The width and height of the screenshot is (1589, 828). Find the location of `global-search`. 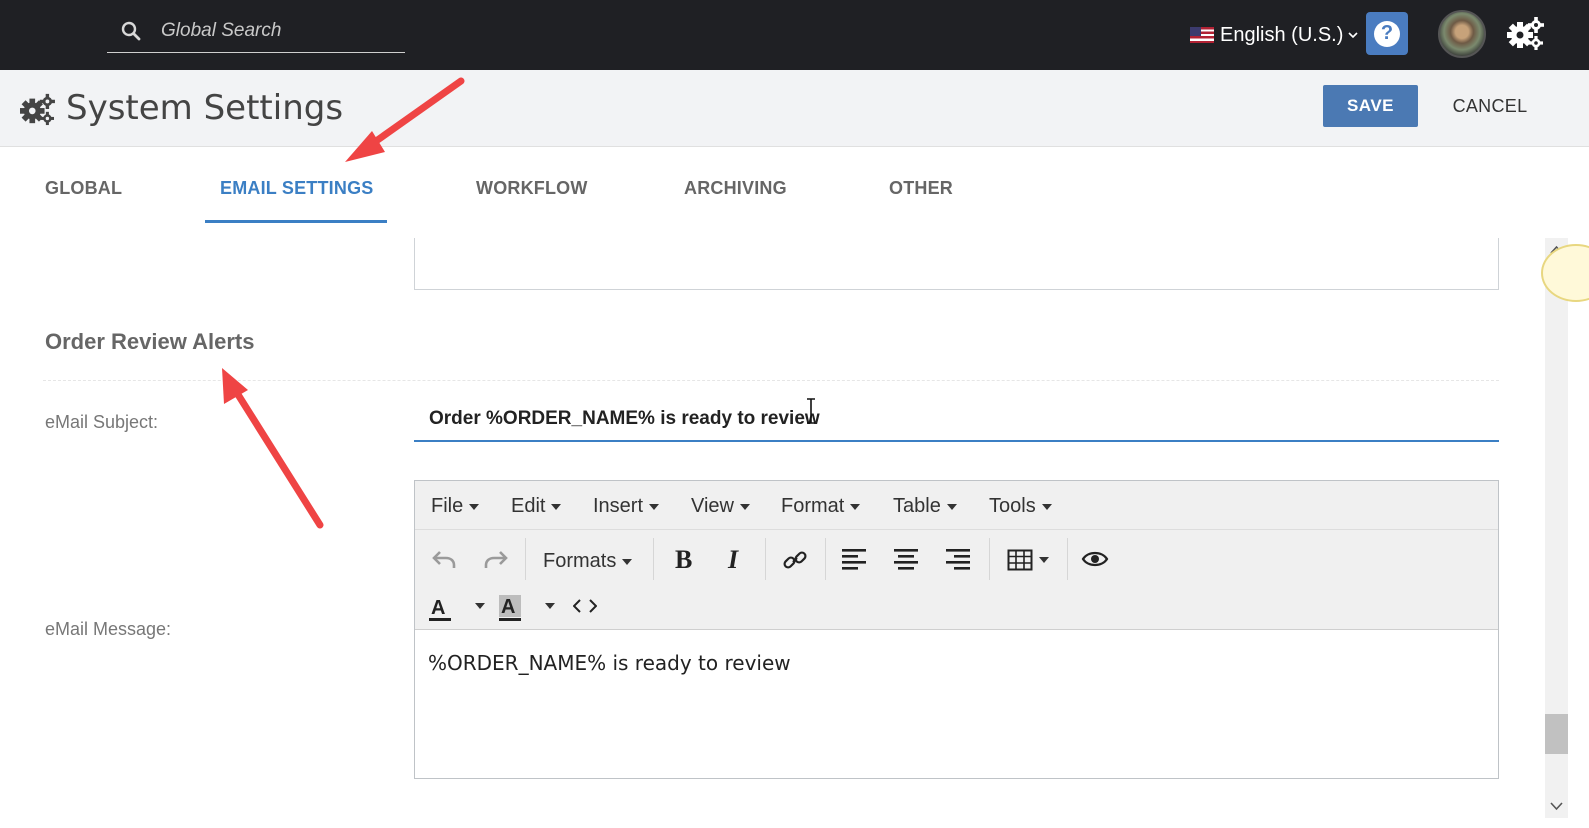

global-search is located at coordinates (256, 31).